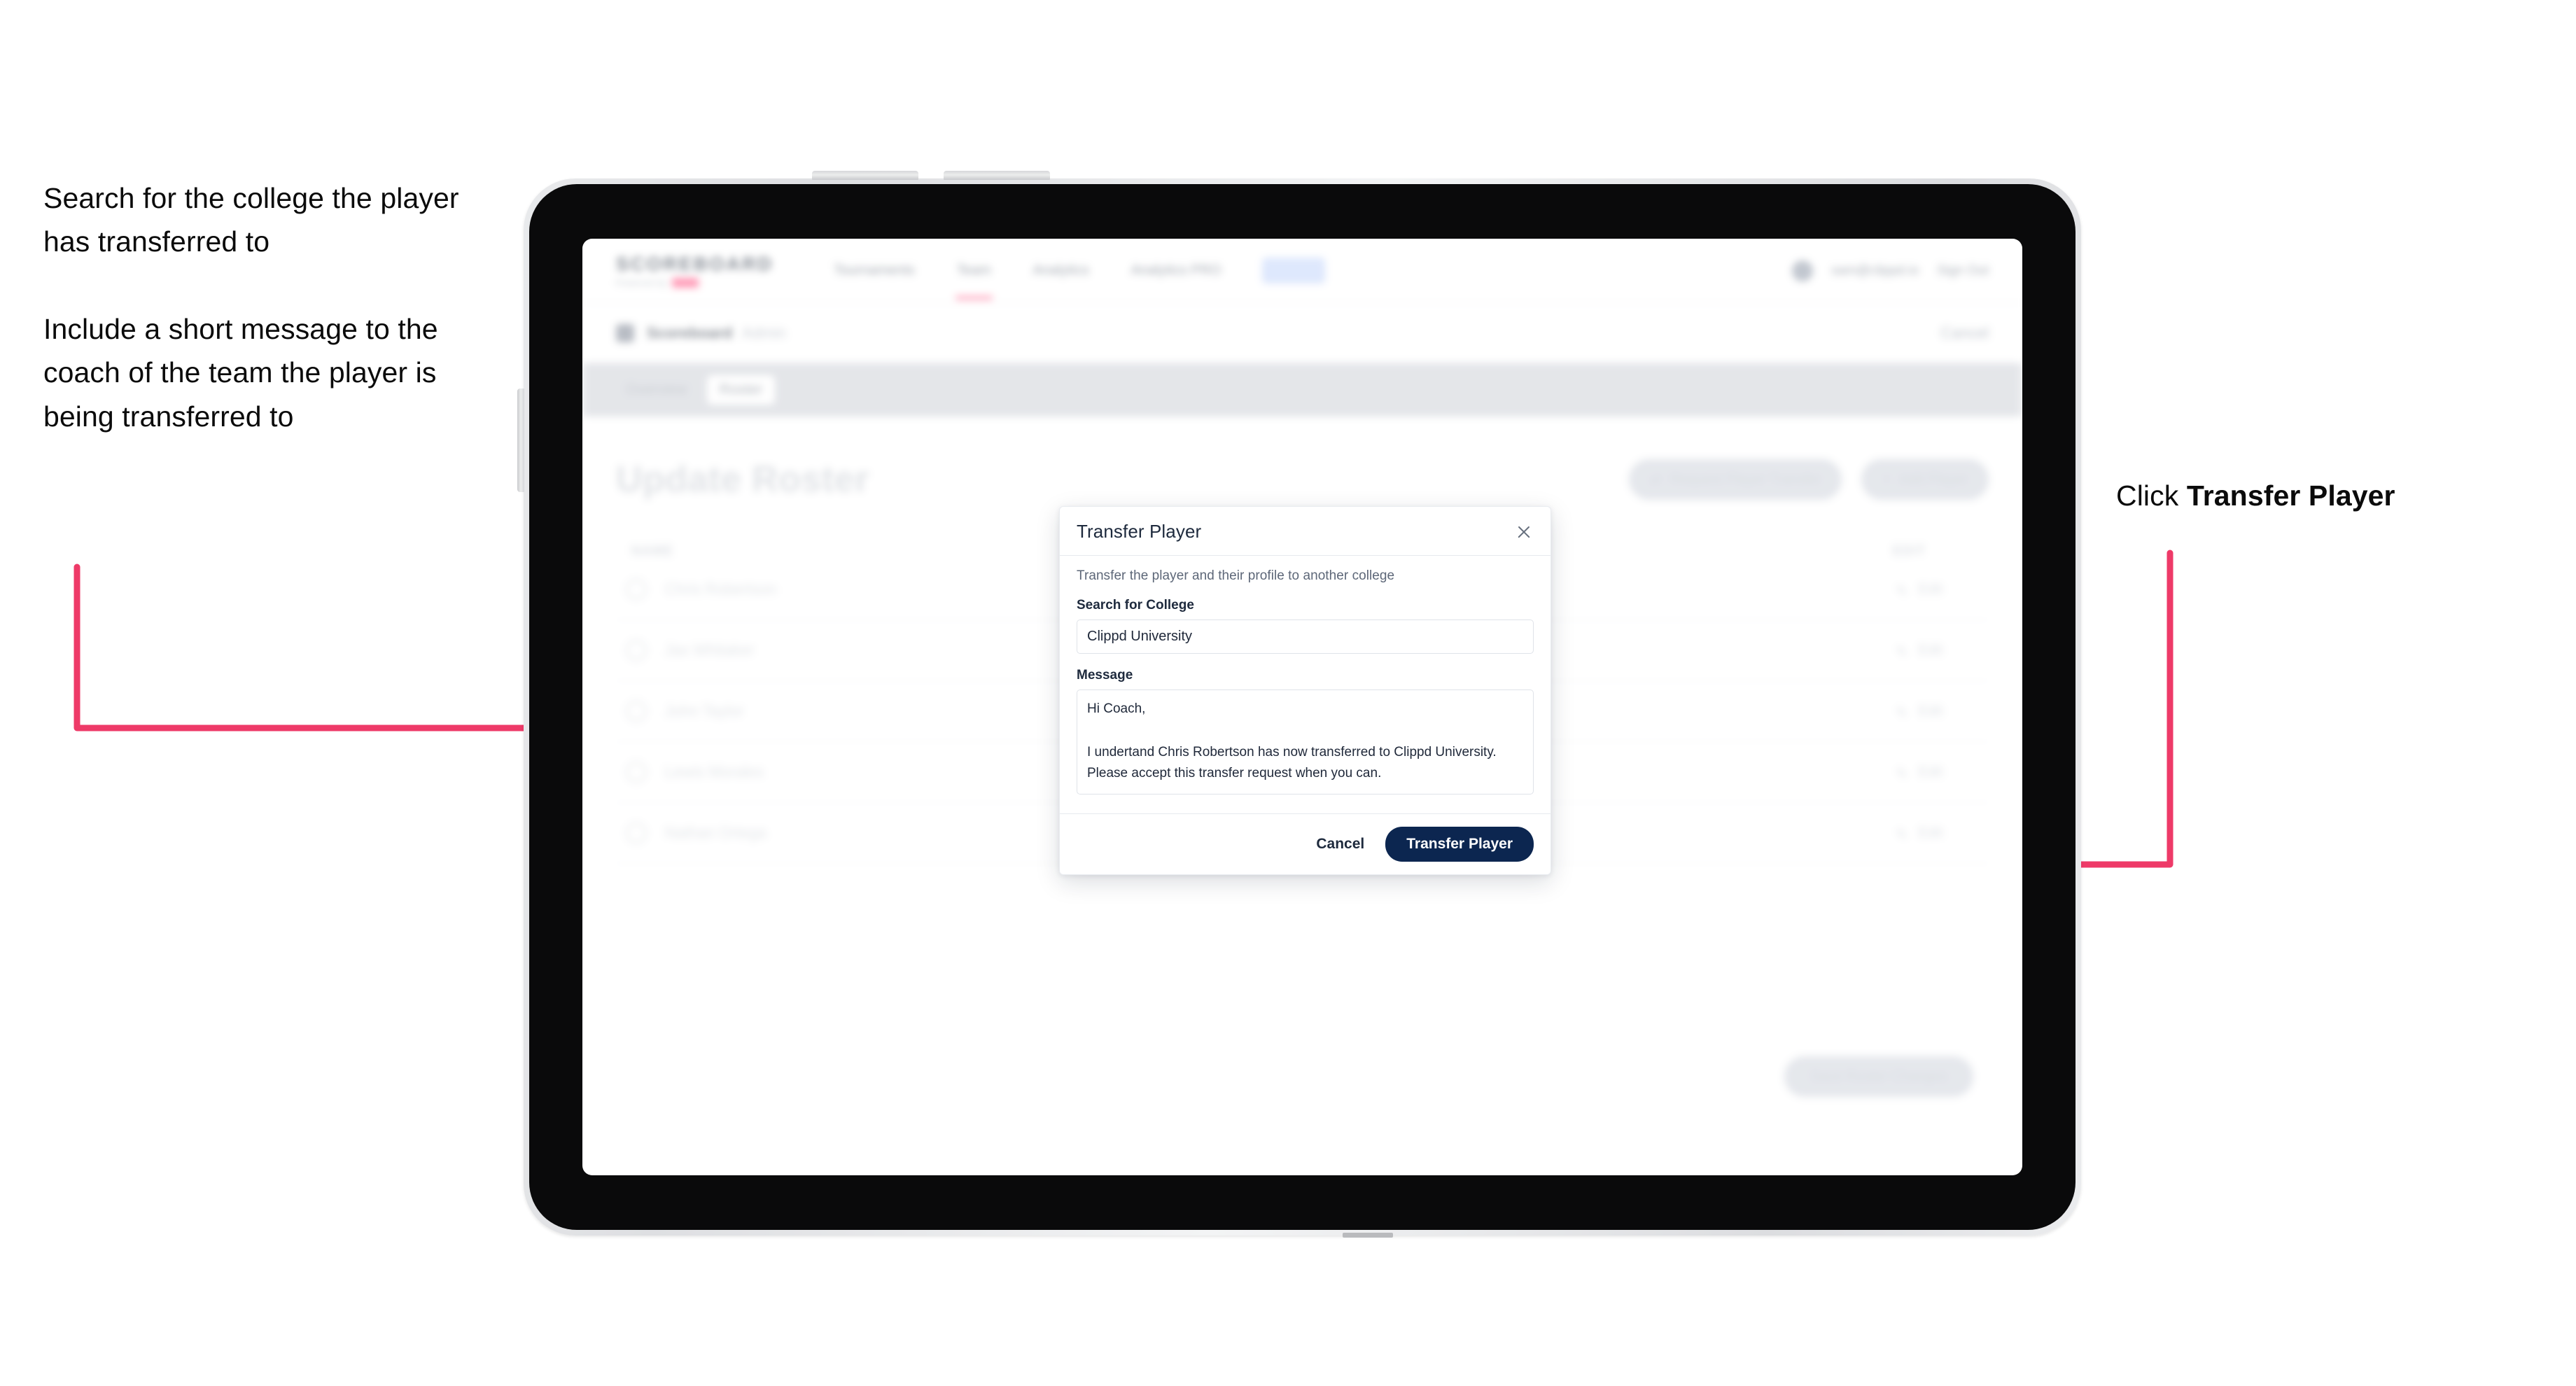 Image resolution: width=2576 pixels, height=1386 pixels. What do you see at coordinates (1302, 333) in the screenshot?
I see `breadcrumb: Scoreboard Admin Cancel` at bounding box center [1302, 333].